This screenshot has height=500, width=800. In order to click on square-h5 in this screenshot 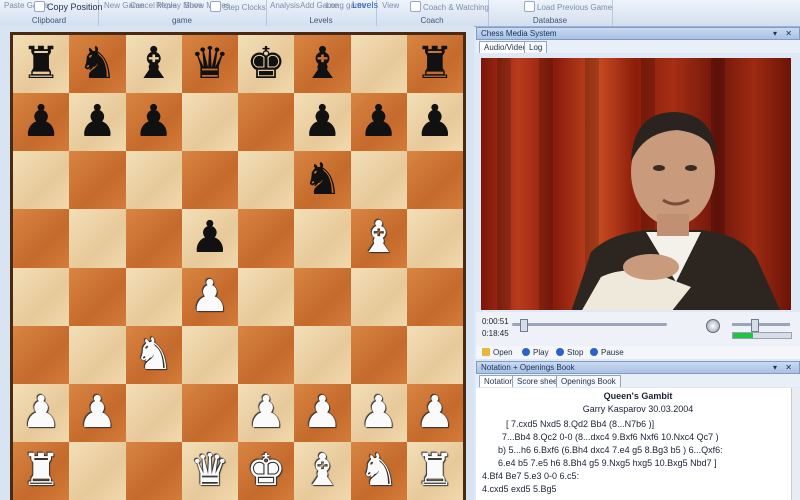, I will do `click(434, 238)`.